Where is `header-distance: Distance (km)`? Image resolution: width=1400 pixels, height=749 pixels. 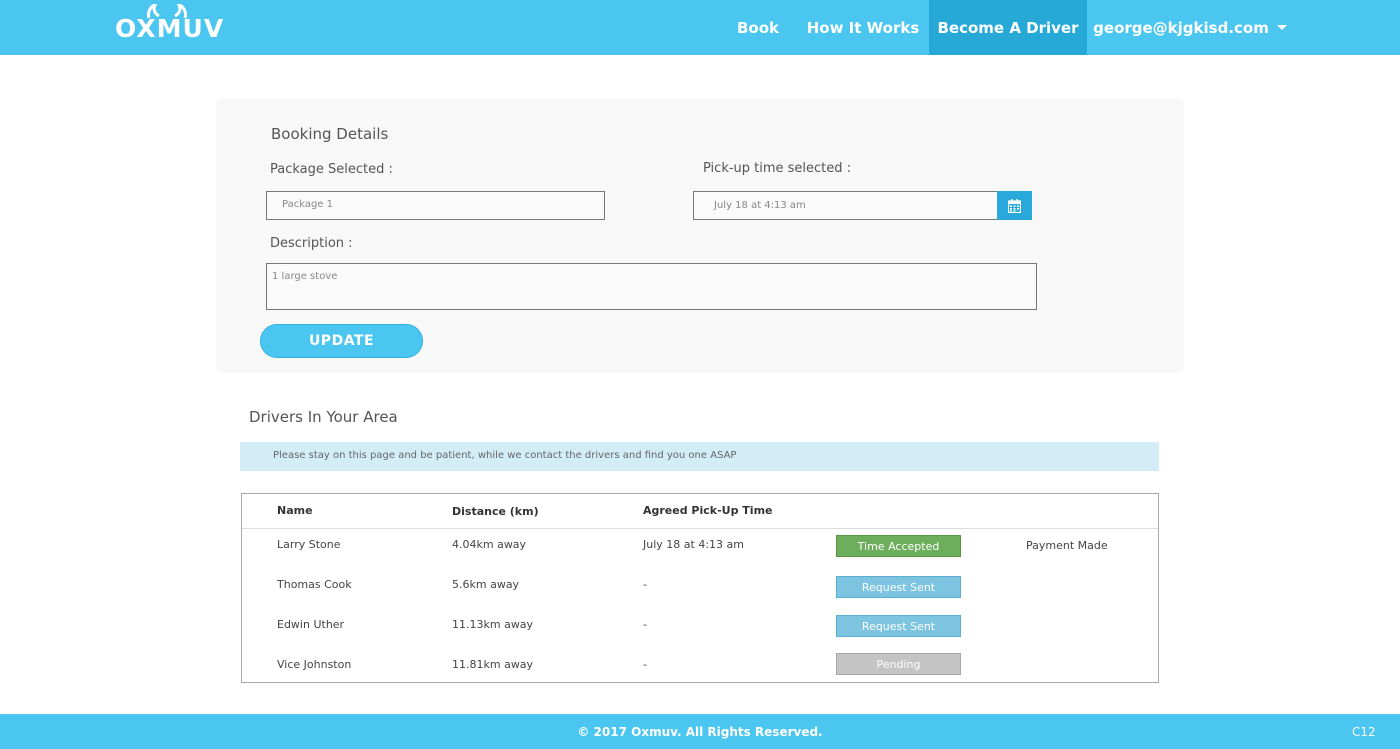 header-distance: Distance (km) is located at coordinates (495, 511).